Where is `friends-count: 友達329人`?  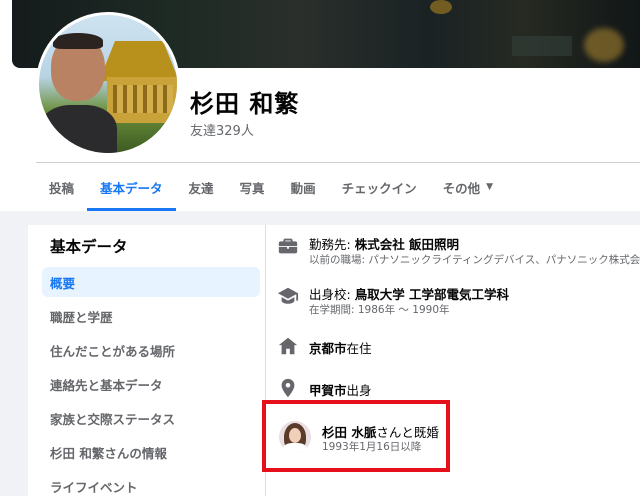 friends-count: 友達329人 is located at coordinates (222, 129).